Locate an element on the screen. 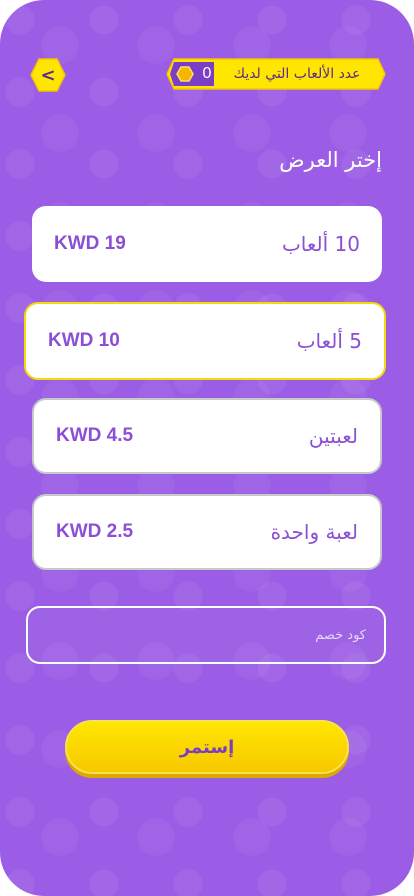 This screenshot has width=414, height=896. discount-code-input is located at coordinates (206, 635).